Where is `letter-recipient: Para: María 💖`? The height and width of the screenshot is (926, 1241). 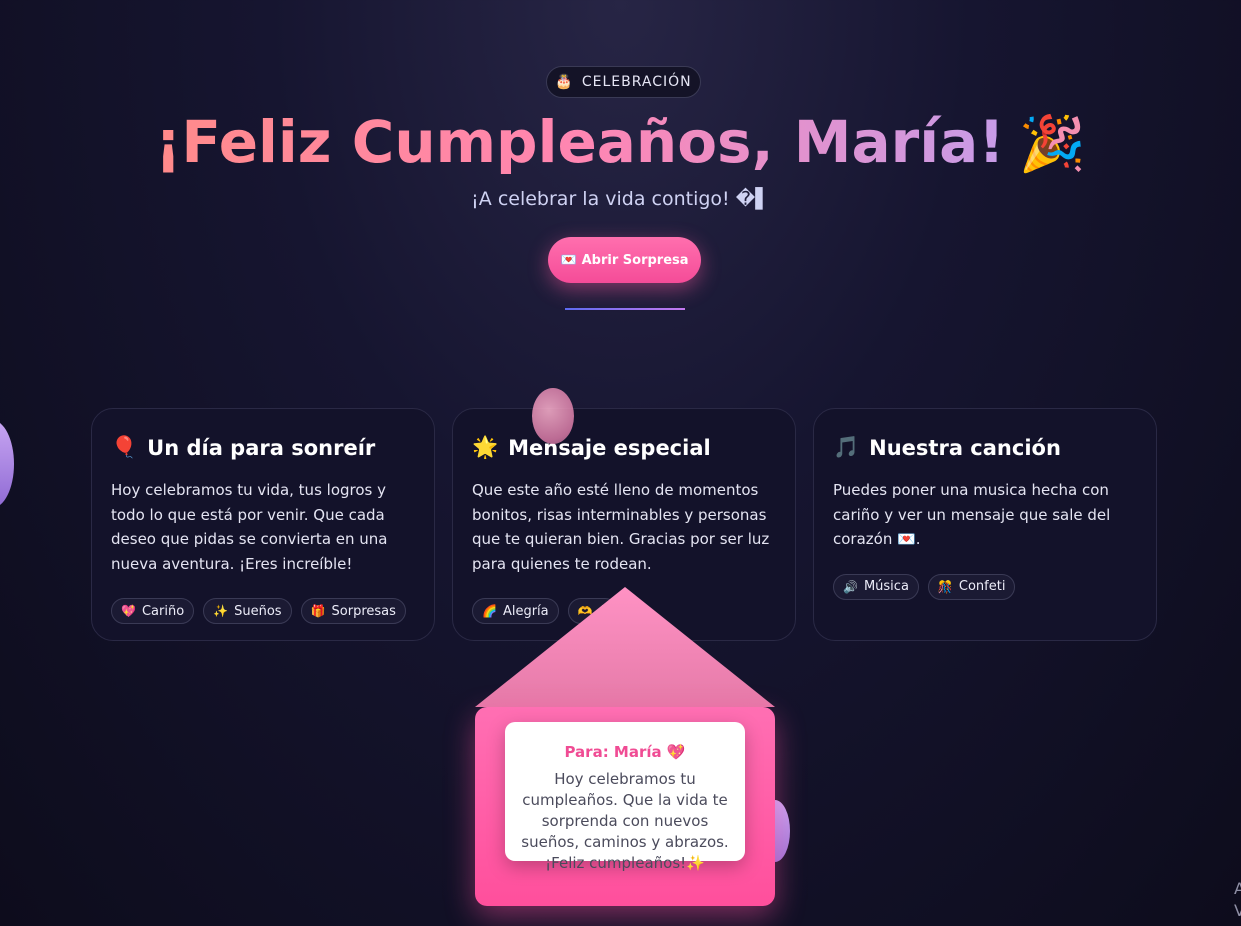 letter-recipient: Para: María 💖 is located at coordinates (625, 752).